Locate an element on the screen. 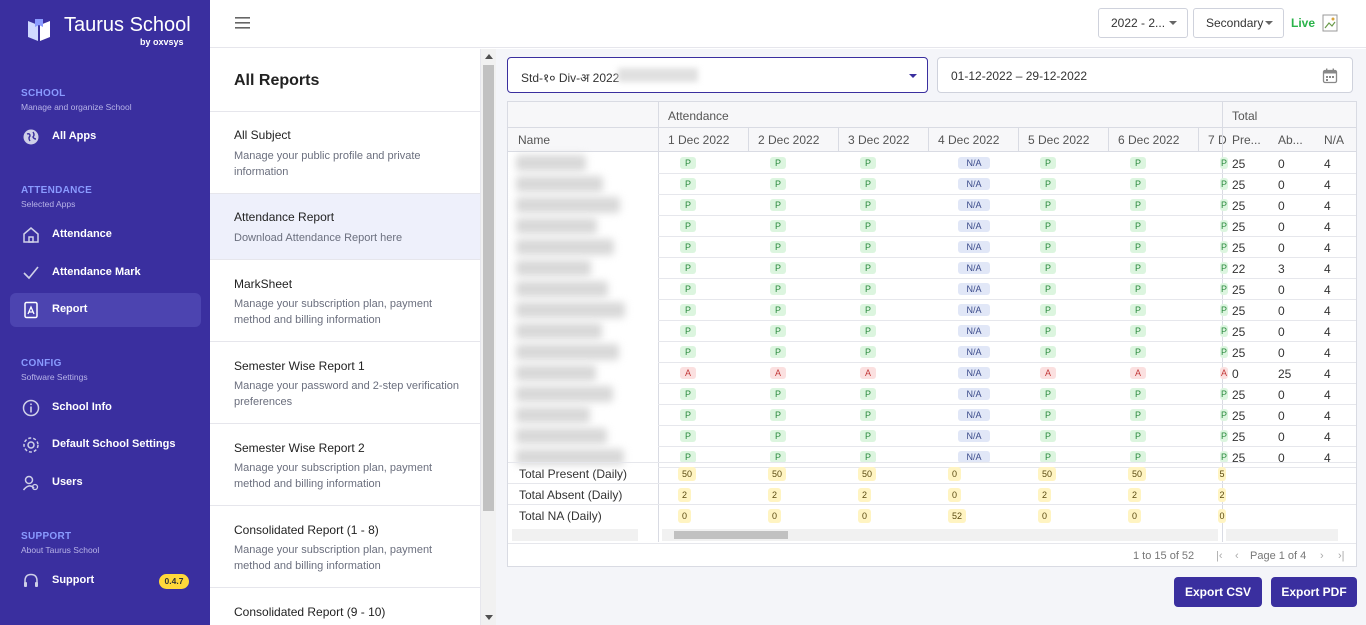 The height and width of the screenshot is (625, 1366). total-column-header: N/A is located at coordinates (1334, 140).